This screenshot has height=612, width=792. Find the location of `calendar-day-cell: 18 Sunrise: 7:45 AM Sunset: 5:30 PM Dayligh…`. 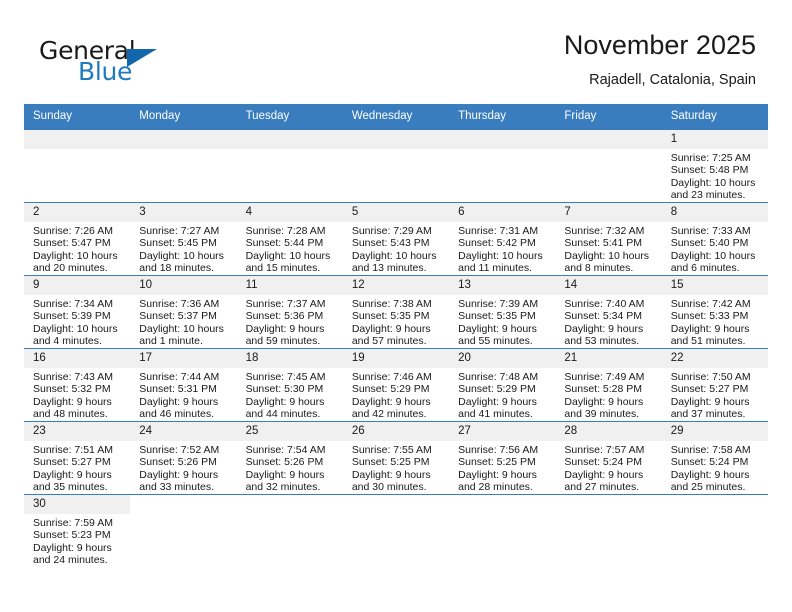

calendar-day-cell: 18 Sunrise: 7:45 AM Sunset: 5:30 PM Dayligh… is located at coordinates (289, 385).